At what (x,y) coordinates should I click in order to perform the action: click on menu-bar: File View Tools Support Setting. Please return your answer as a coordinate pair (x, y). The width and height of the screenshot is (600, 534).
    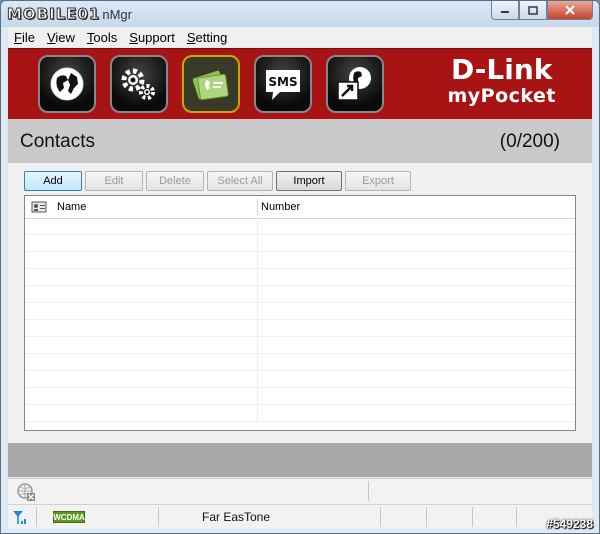
    Looking at the image, I should click on (300, 37).